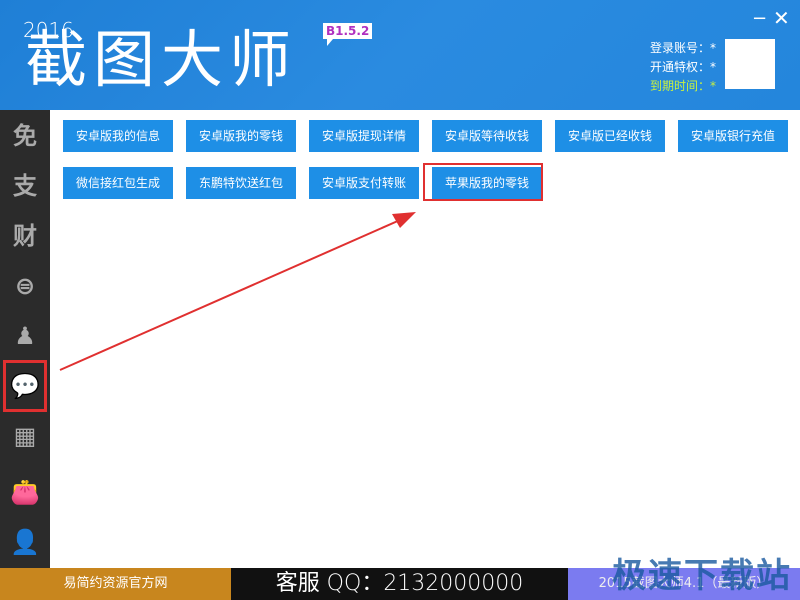  Describe the element at coordinates (702, 576) in the screenshot. I see `watermark: 极速下载站` at that location.